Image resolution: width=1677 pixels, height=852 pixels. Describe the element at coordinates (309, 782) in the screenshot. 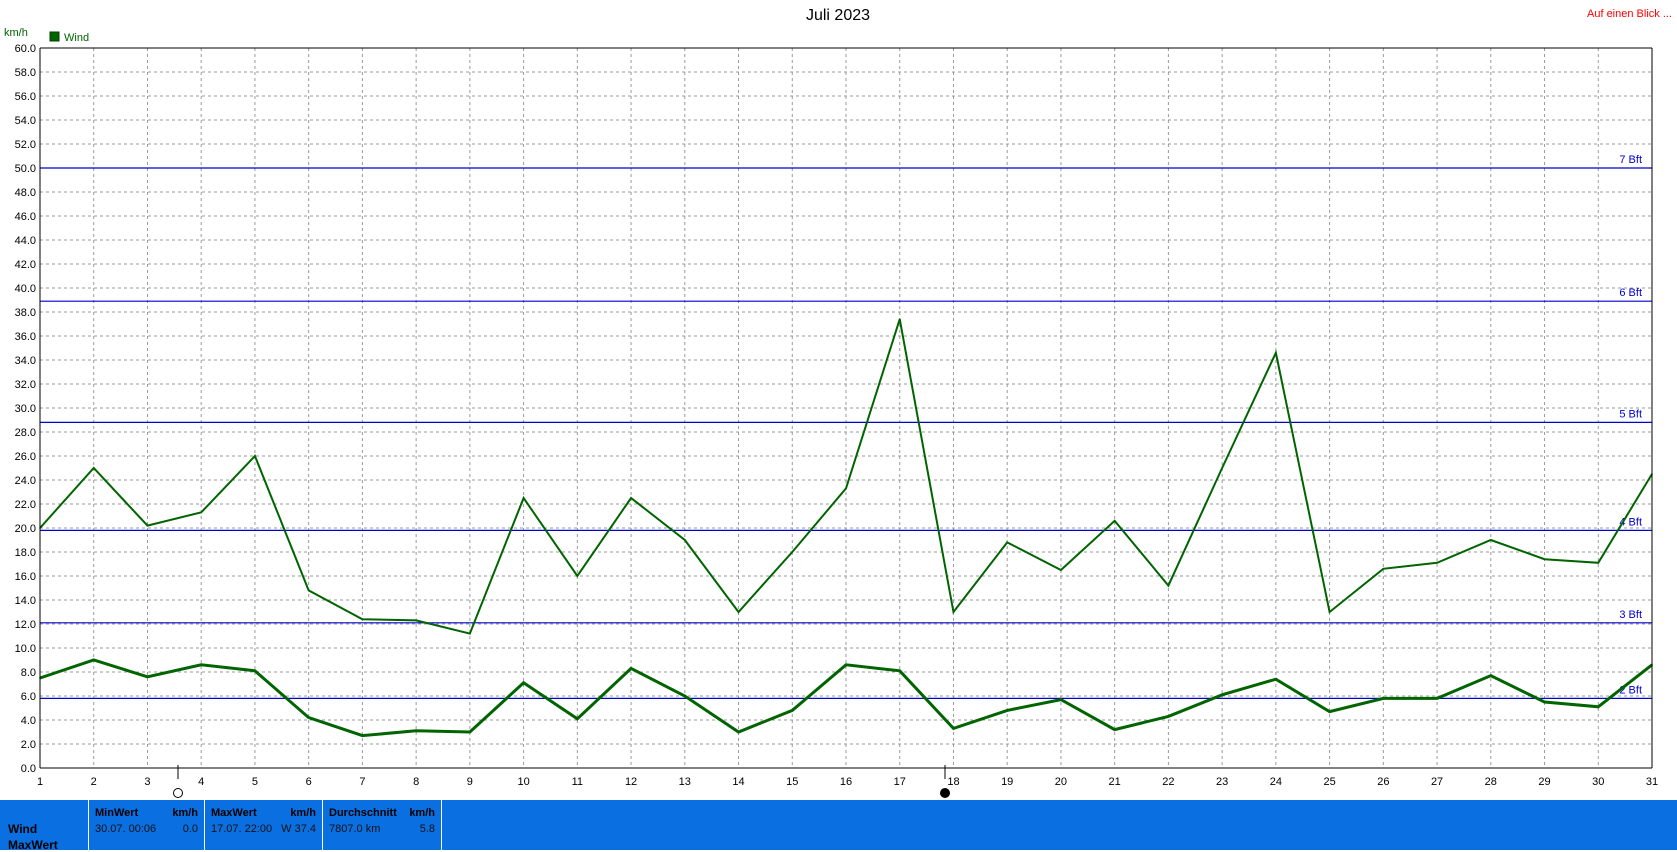

I see `x-tick-label: 6` at that location.